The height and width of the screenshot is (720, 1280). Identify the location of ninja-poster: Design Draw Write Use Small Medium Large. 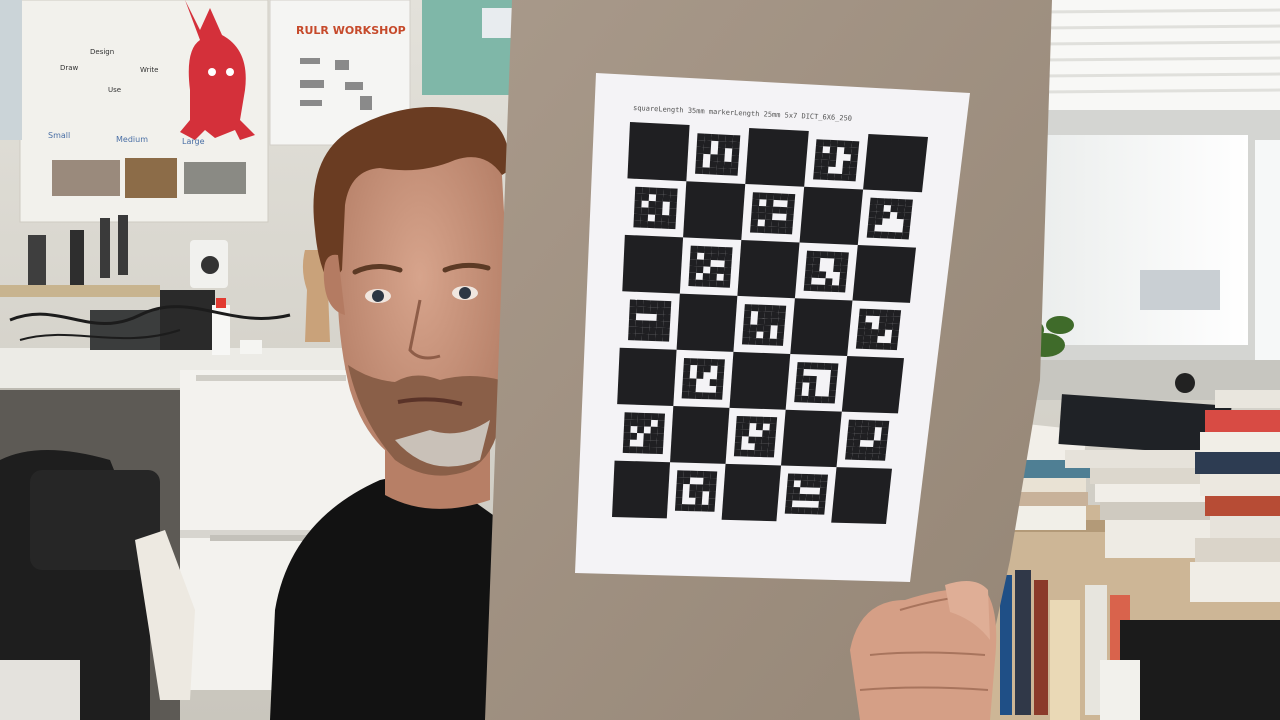
(144, 111).